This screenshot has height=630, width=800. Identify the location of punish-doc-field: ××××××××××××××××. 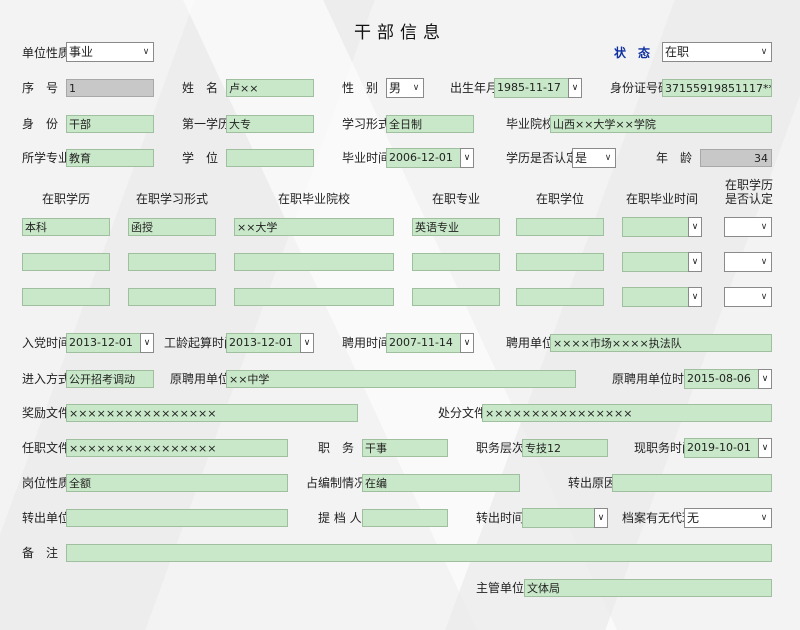
(627, 413).